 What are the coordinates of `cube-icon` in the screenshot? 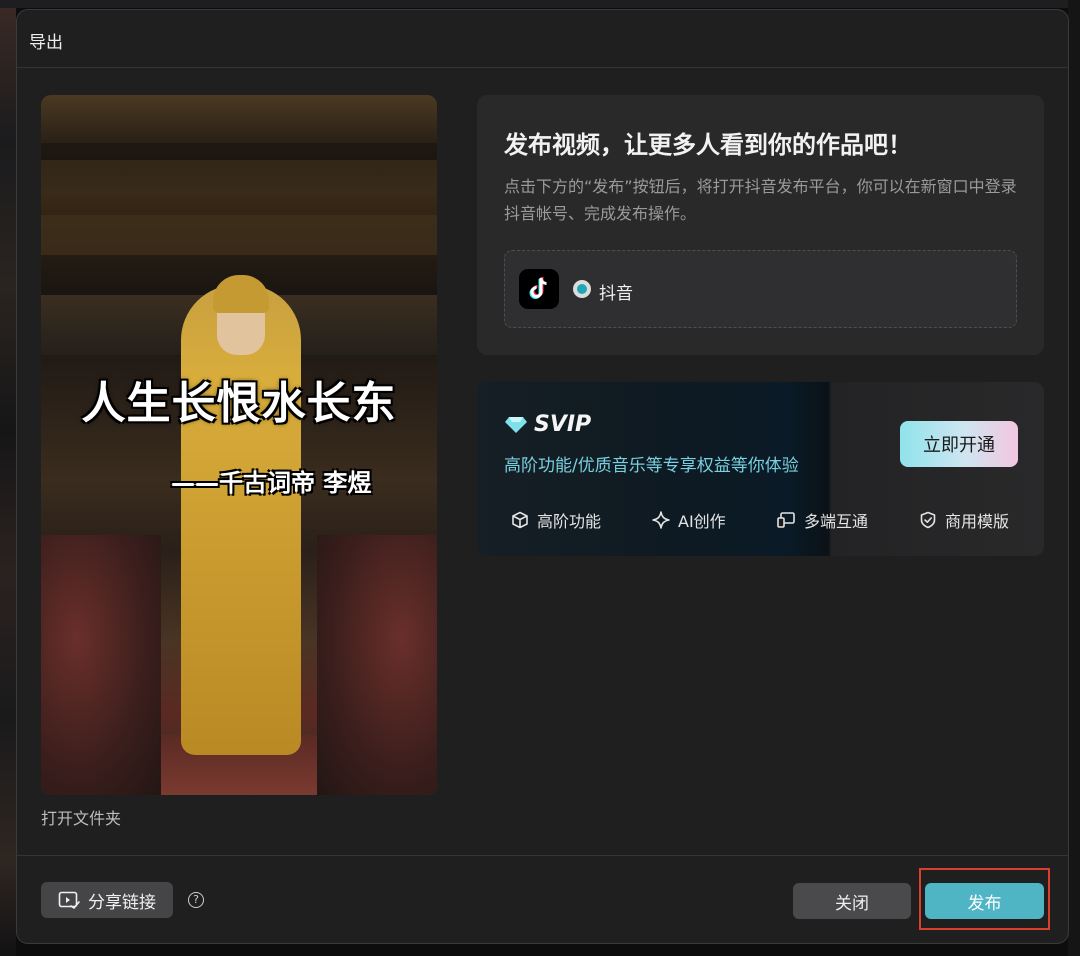 It's located at (520, 520).